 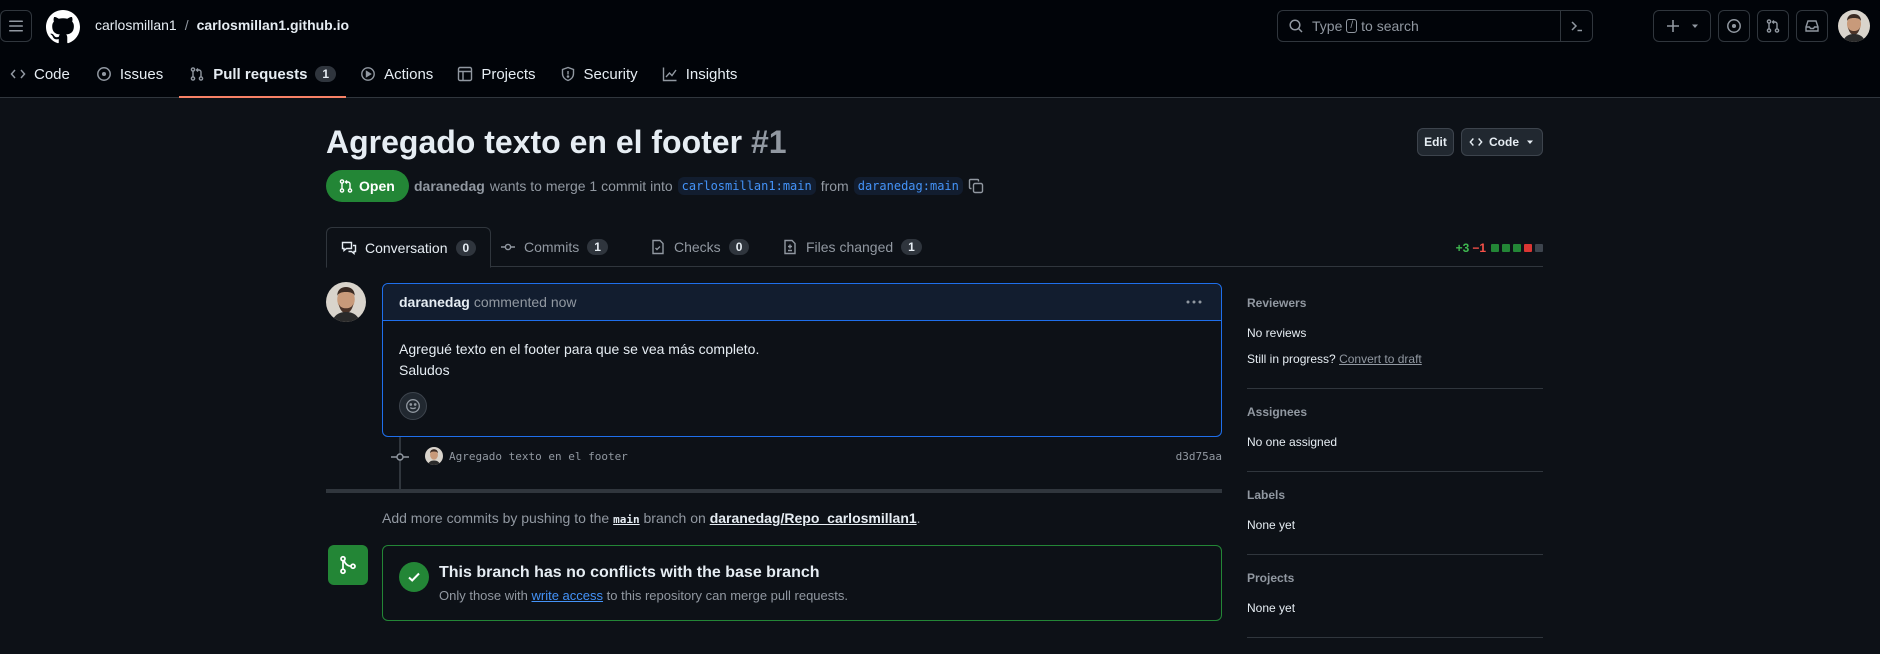 I want to click on nav-actions: Actions, so click(x=396, y=74).